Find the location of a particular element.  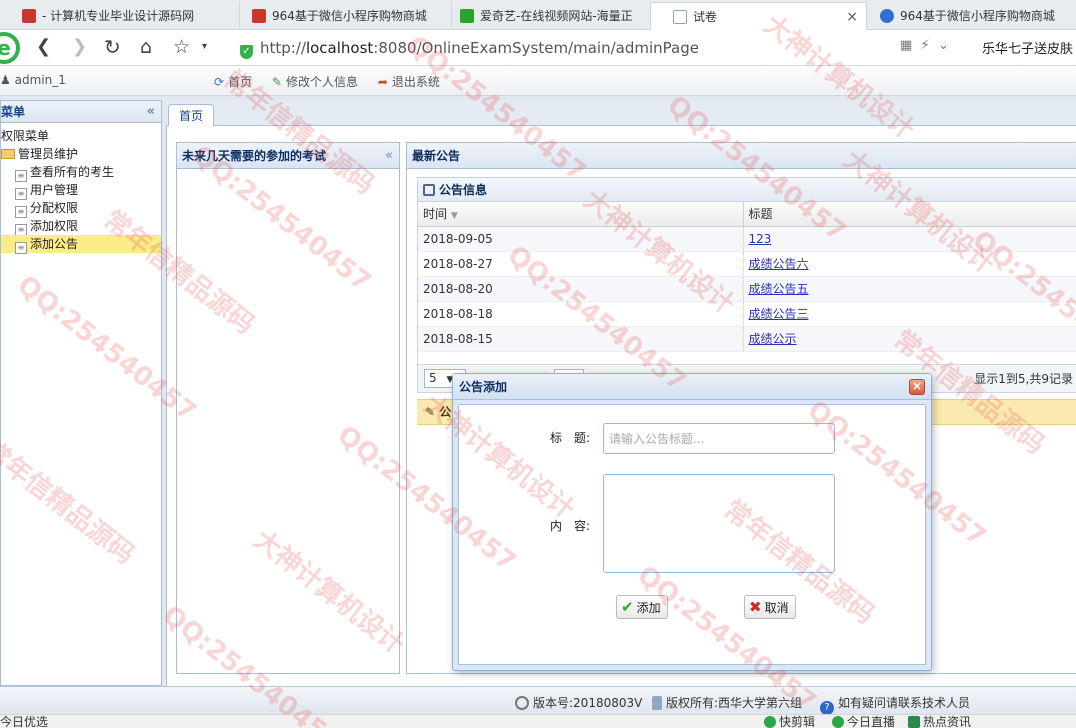

status-left: 今日优选 is located at coordinates (24, 721).